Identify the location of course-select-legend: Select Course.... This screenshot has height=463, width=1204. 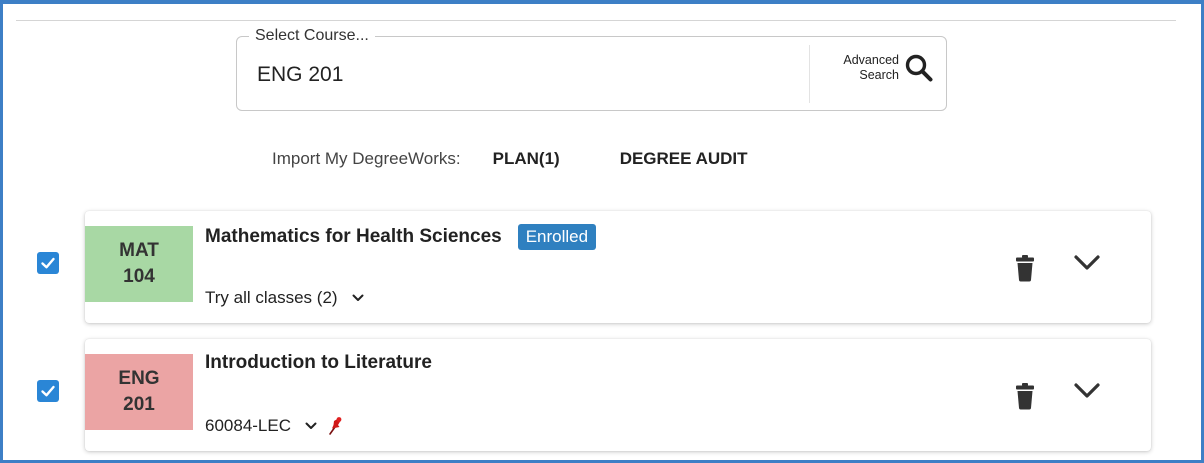
(312, 36).